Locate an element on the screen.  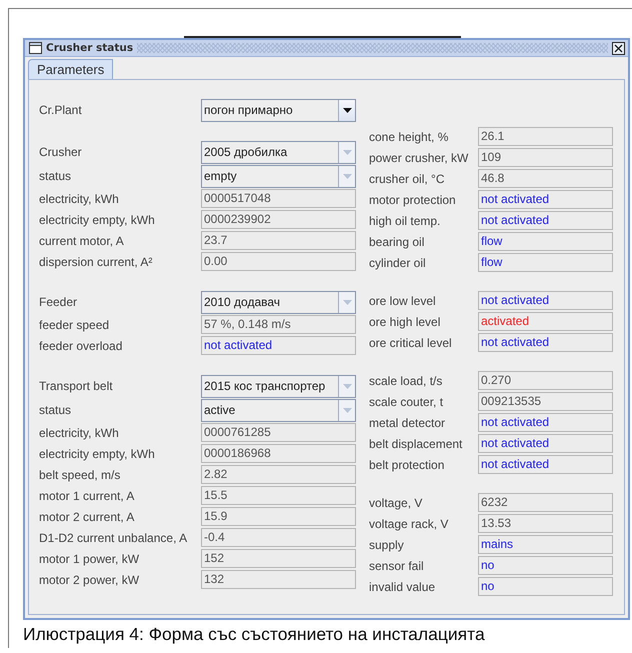
field-label: motor 2 current, A is located at coordinates (87, 517).